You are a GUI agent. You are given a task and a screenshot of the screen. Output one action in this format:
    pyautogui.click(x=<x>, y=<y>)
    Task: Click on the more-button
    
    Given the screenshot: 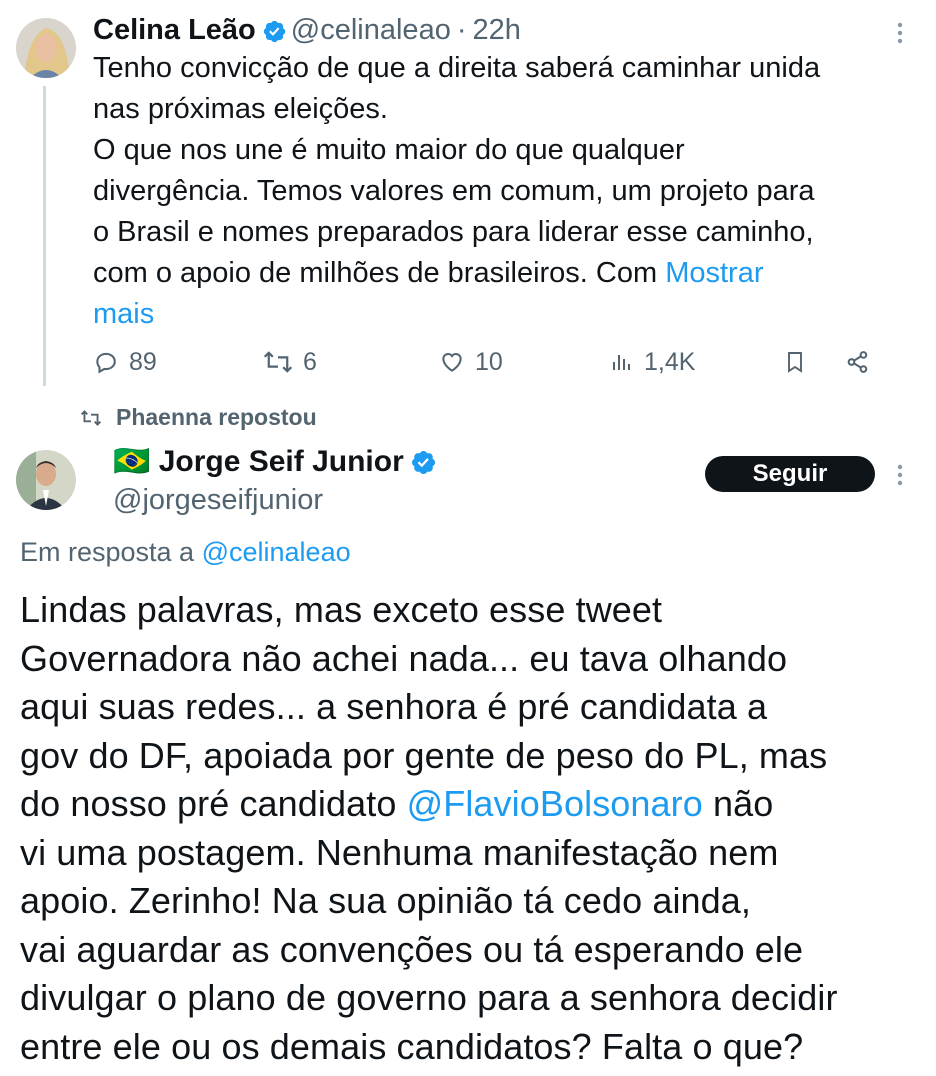 What is the action you would take?
    pyautogui.click(x=900, y=477)
    